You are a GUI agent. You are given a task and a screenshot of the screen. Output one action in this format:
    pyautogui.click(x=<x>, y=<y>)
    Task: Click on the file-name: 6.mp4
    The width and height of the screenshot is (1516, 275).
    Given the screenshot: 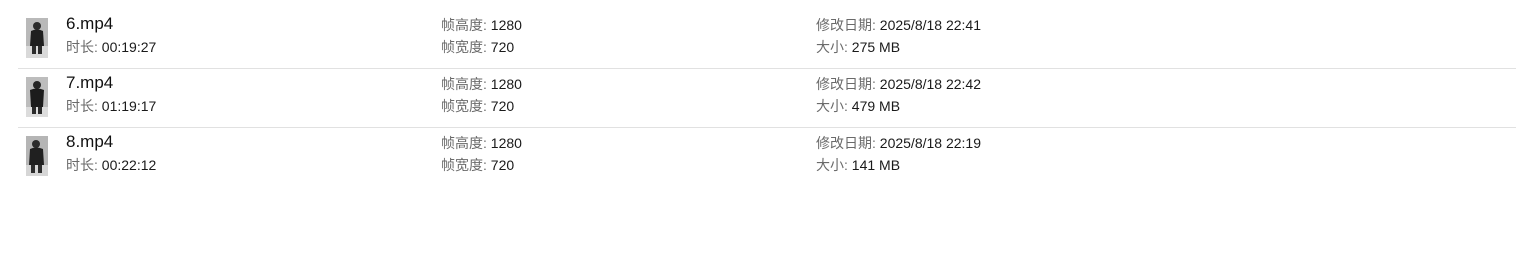 What is the action you would take?
    pyautogui.click(x=89, y=24)
    